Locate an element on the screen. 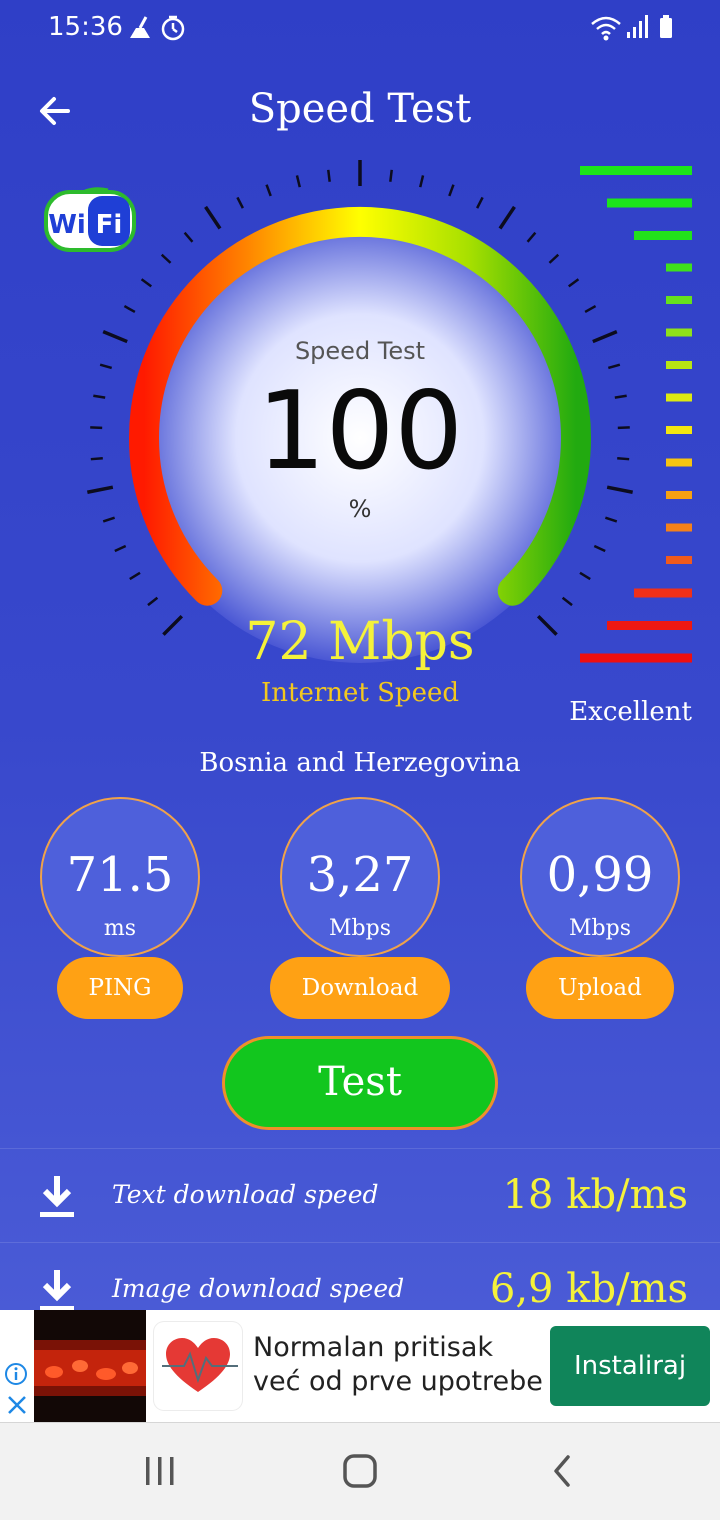  ad-info-icon is located at coordinates (16, 1374).